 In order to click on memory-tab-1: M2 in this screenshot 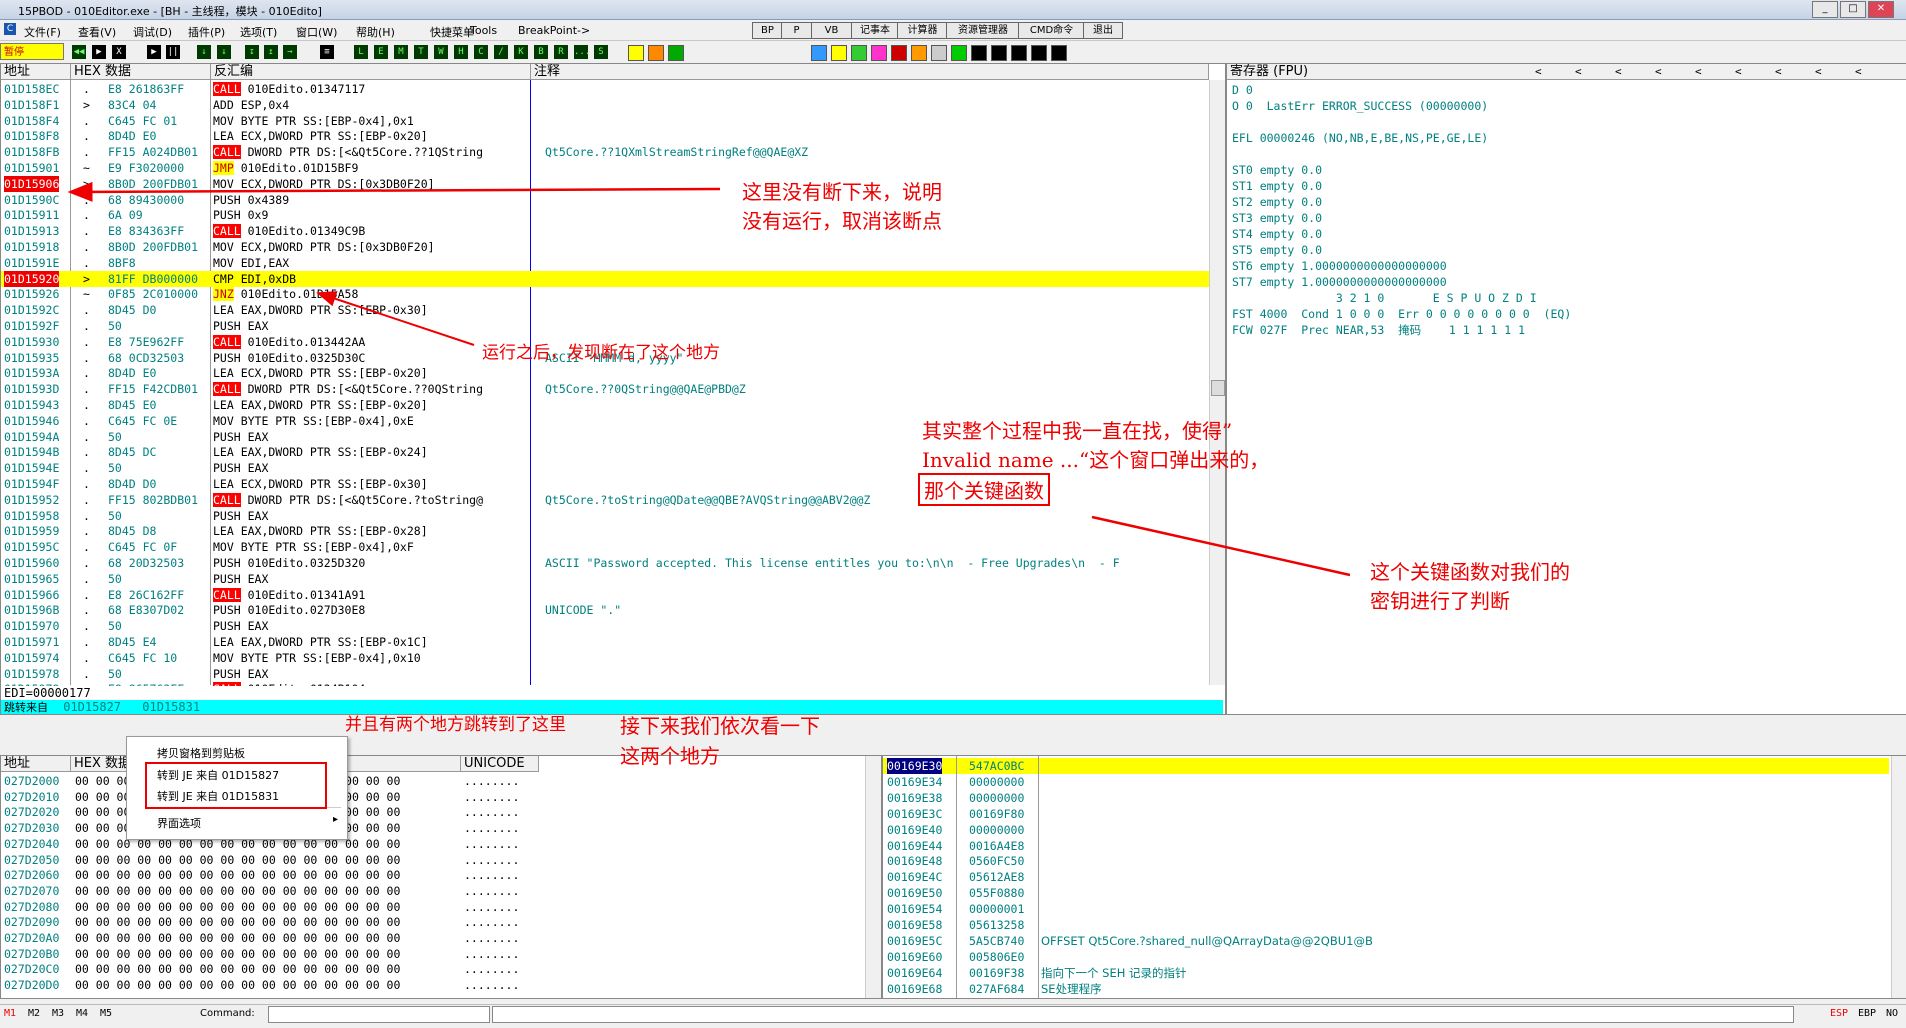, I will do `click(34, 1013)`.